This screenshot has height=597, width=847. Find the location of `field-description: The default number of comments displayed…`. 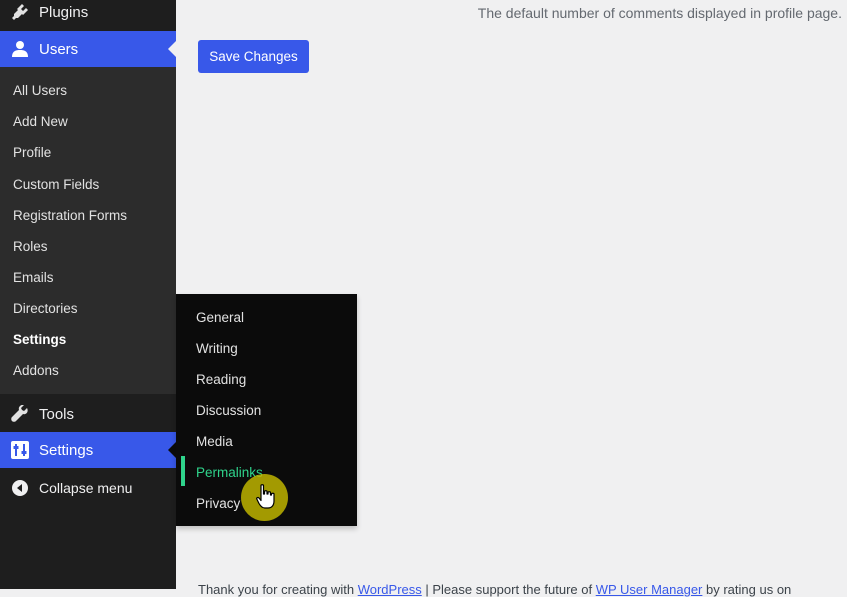

field-description: The default number of comments displayed… is located at coordinates (659, 13).